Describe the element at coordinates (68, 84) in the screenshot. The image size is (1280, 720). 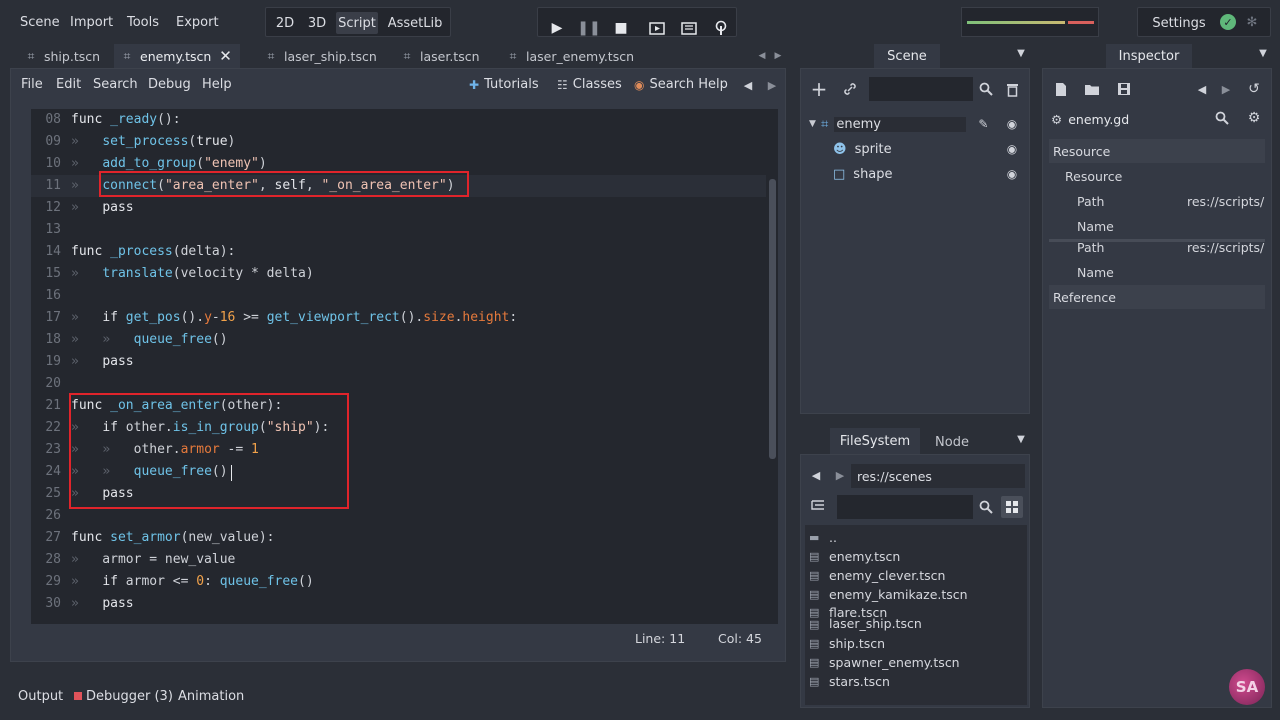
I see `editor-menu-edit: Edit` at that location.